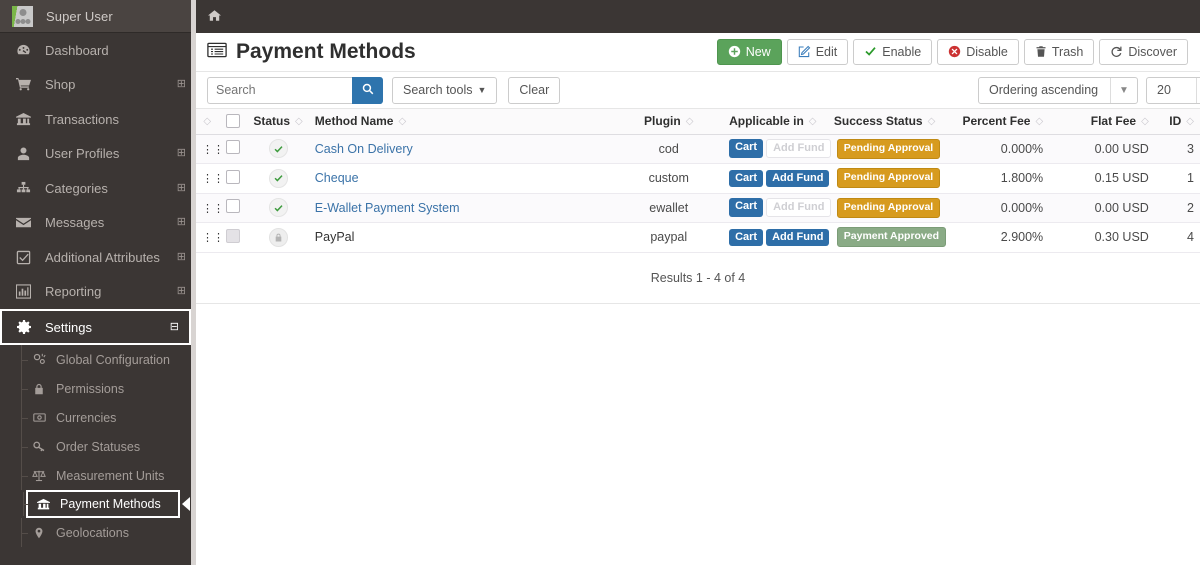 This screenshot has height=565, width=1200. Describe the element at coordinates (337, 178) in the screenshot. I see `method-name-link: Cheque` at that location.